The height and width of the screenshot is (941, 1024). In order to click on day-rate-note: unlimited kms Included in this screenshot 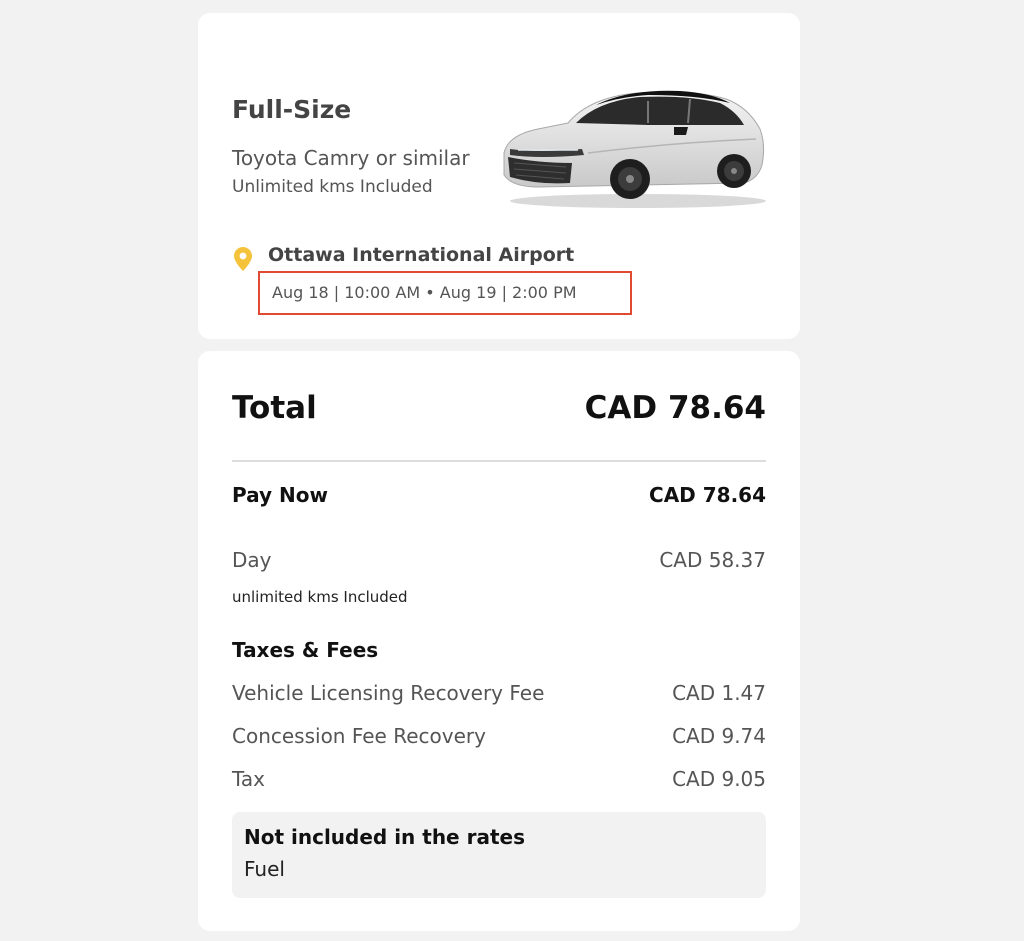, I will do `click(320, 597)`.